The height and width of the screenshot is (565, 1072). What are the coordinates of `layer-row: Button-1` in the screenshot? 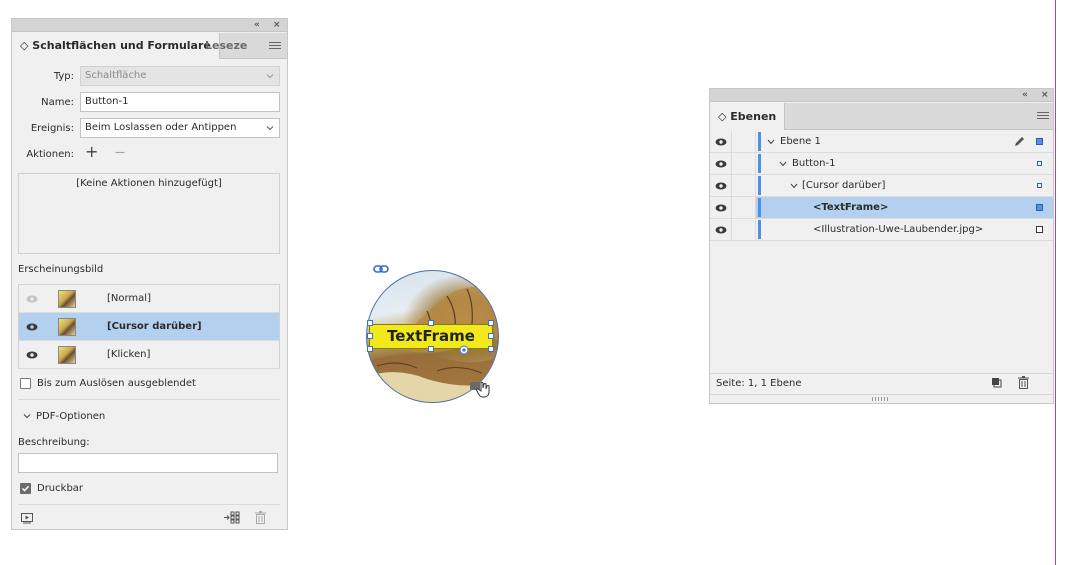 It's located at (881, 164).